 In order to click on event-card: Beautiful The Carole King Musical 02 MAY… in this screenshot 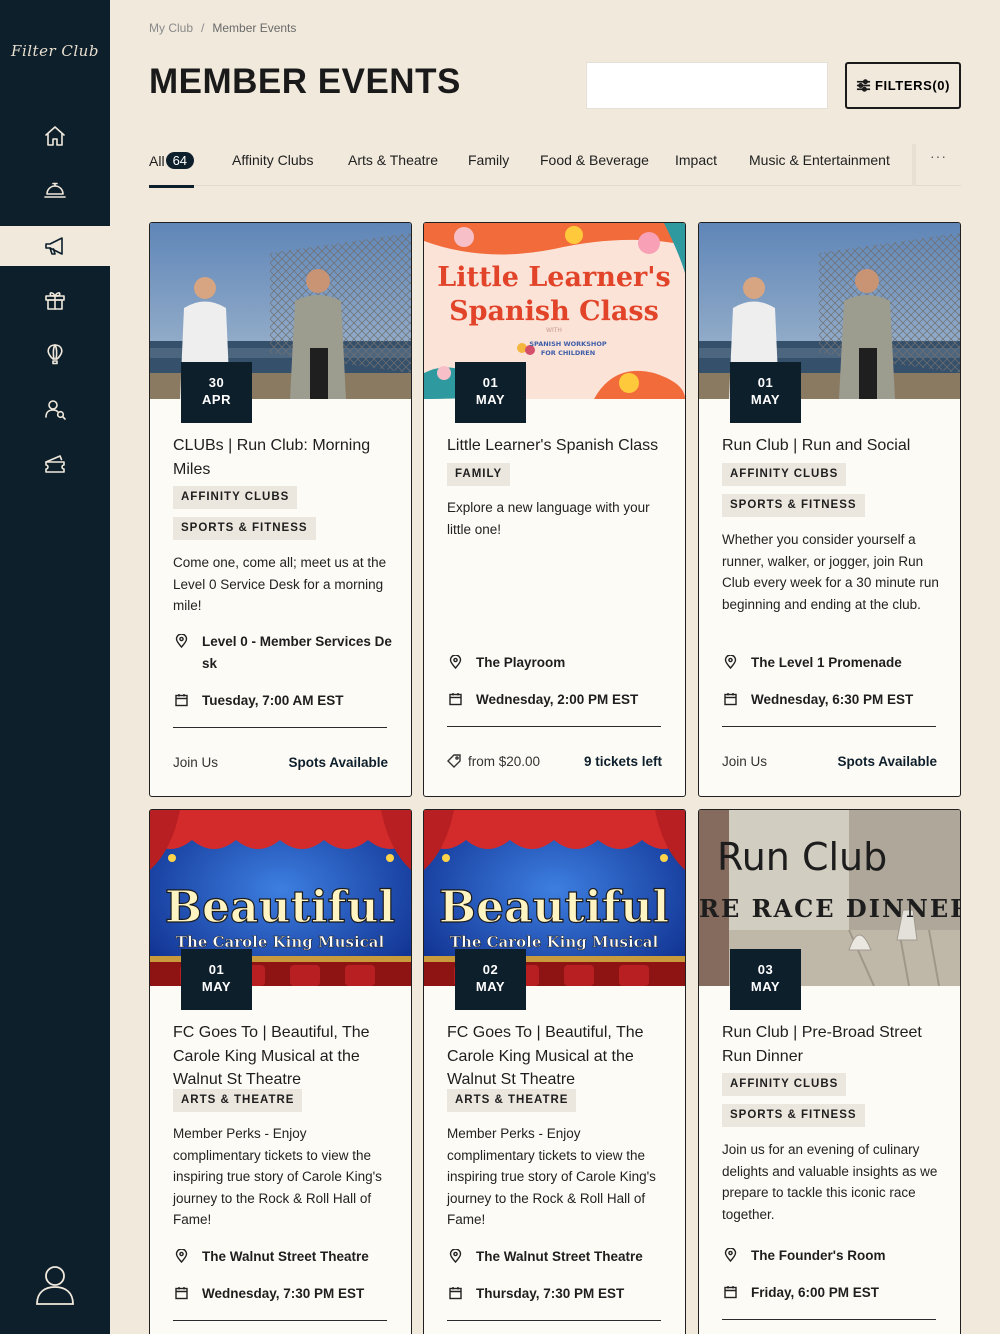, I will do `click(554, 1071)`.